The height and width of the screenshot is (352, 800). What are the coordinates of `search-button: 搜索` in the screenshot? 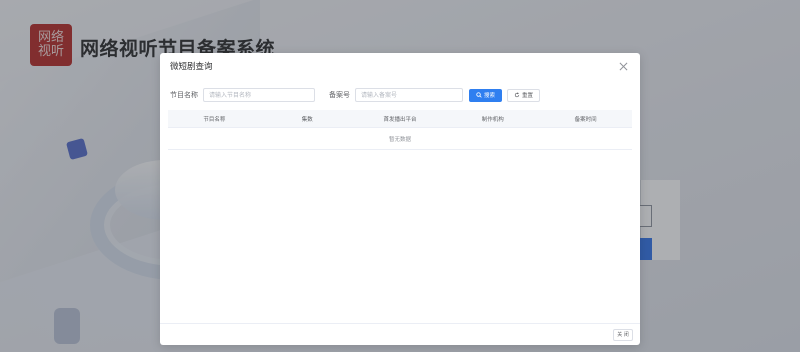 It's located at (485, 95).